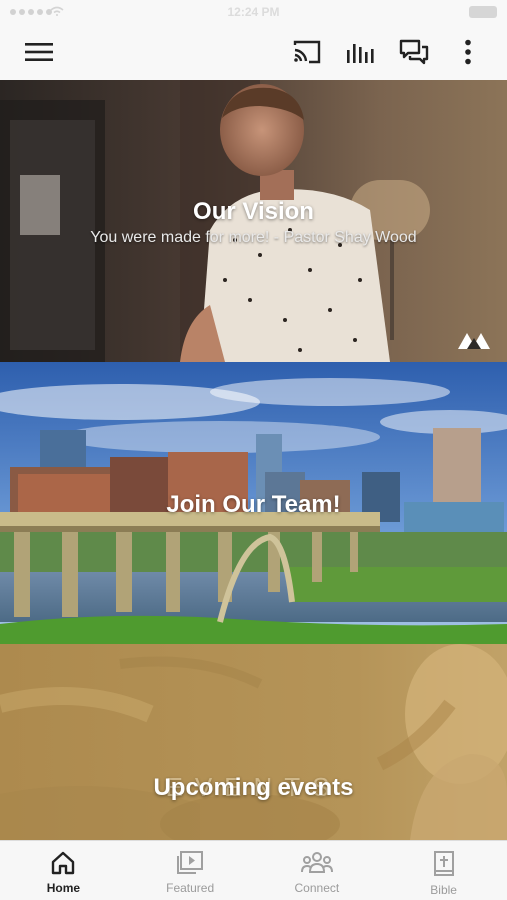 Image resolution: width=507 pixels, height=900 pixels. What do you see at coordinates (190, 888) in the screenshot?
I see `tab-label: Featured` at bounding box center [190, 888].